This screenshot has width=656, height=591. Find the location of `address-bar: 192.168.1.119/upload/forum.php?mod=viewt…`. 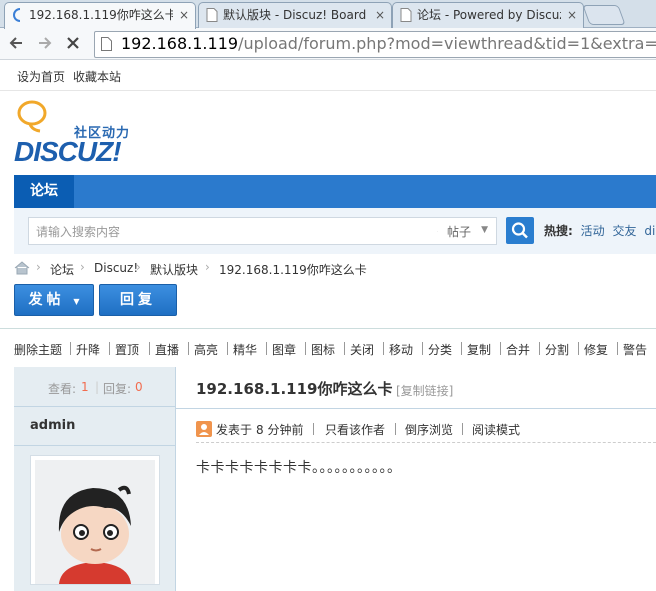

address-bar: 192.168.1.119/upload/forum.php?mod=viewt… is located at coordinates (375, 44).